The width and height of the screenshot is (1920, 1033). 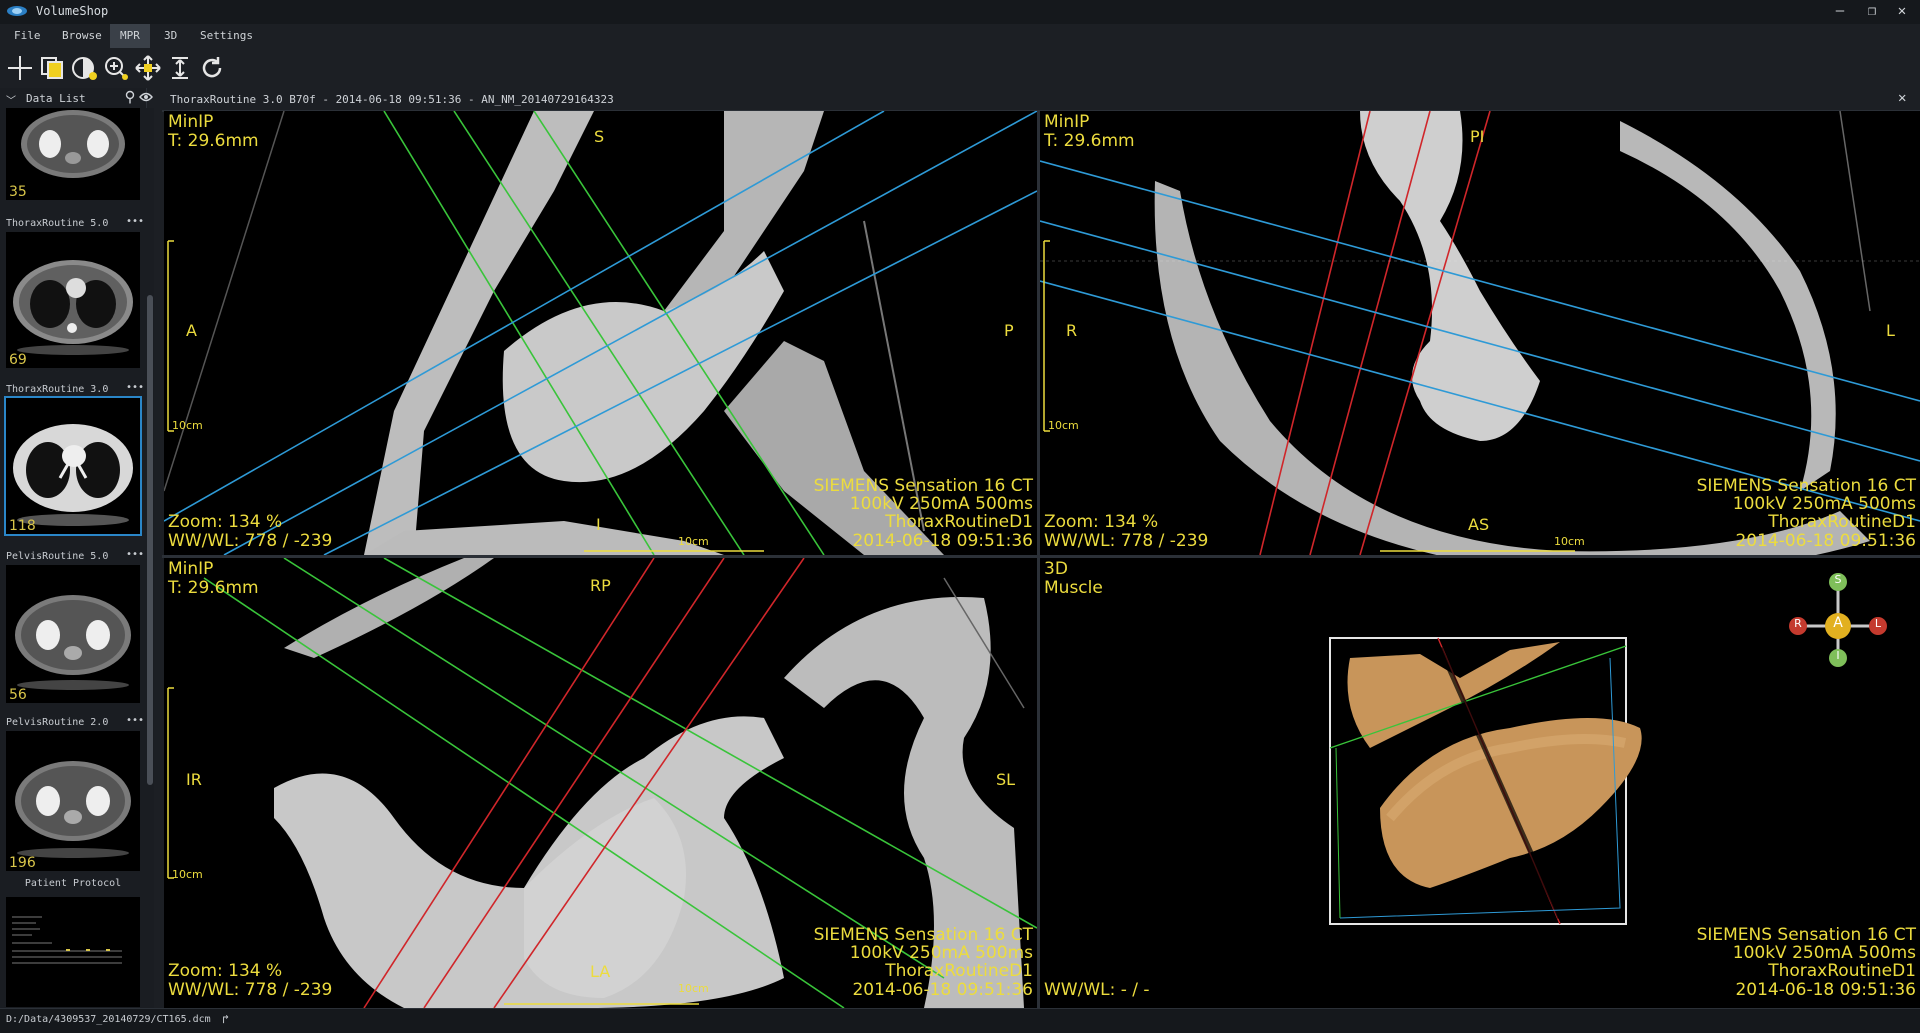 What do you see at coordinates (1838, 655) in the screenshot?
I see `cube-label-i: I` at bounding box center [1838, 655].